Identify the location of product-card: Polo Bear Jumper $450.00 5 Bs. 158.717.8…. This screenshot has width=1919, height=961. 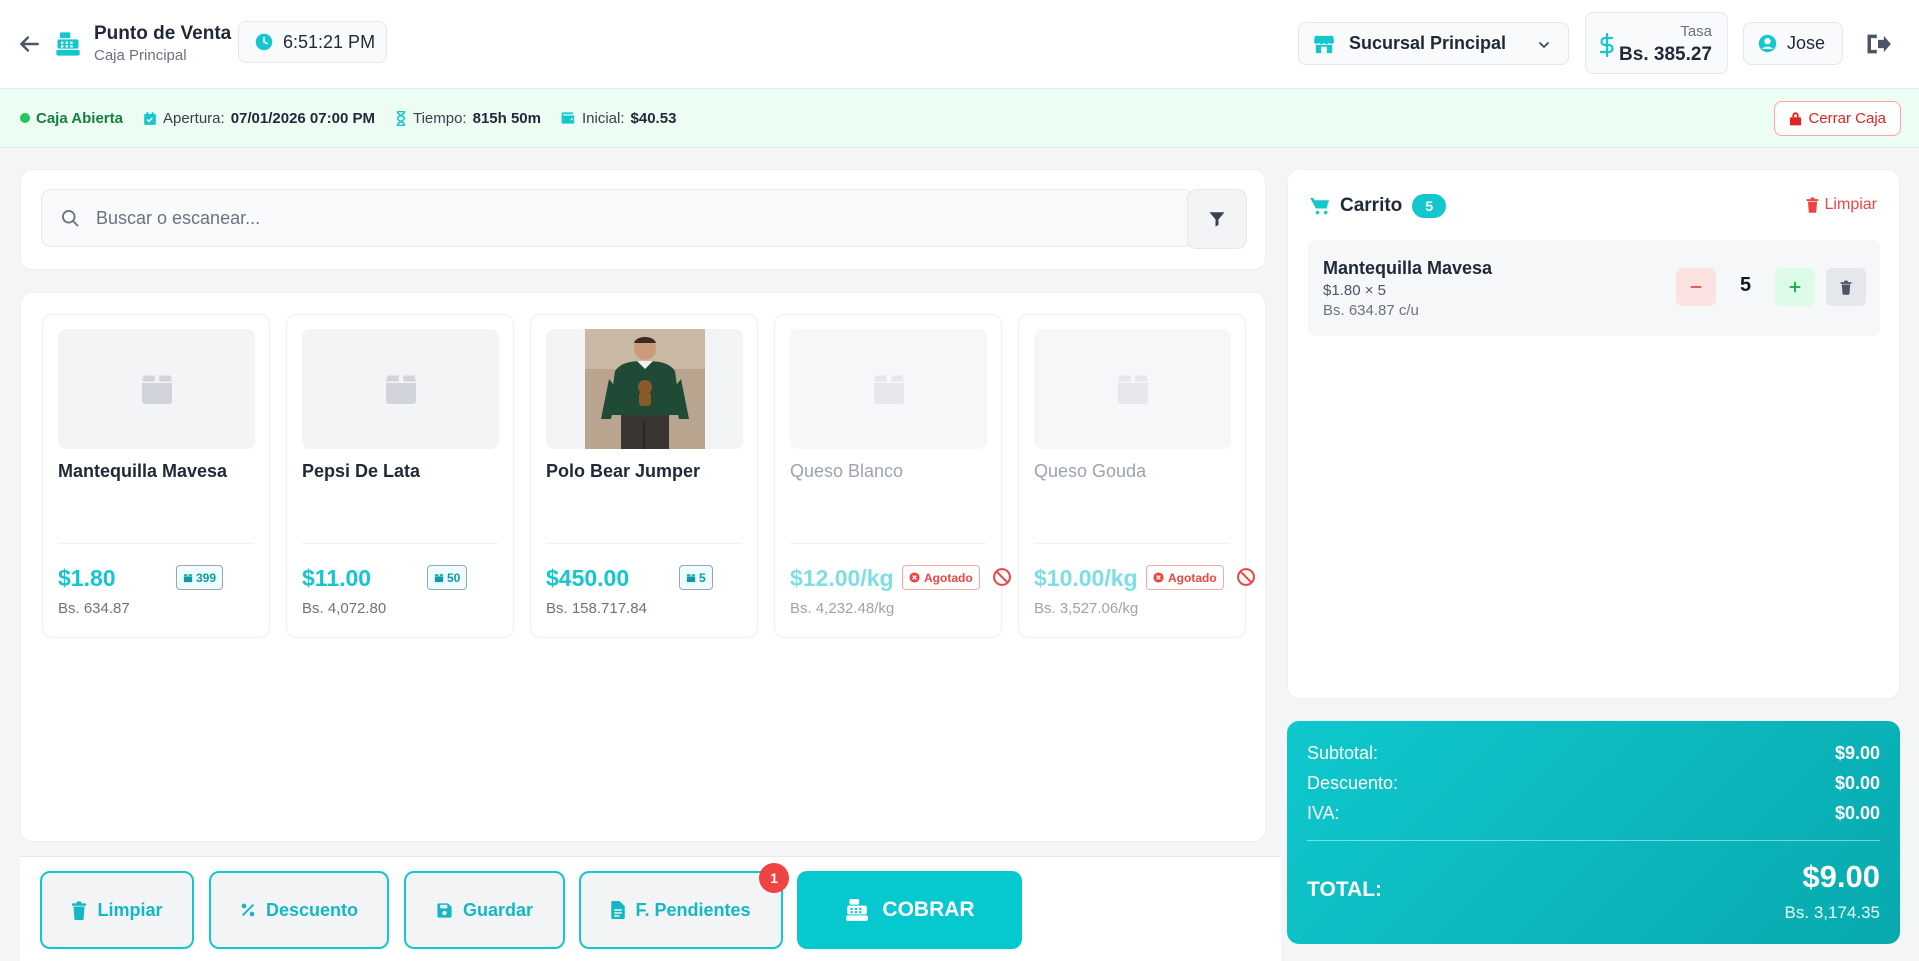
(644, 476).